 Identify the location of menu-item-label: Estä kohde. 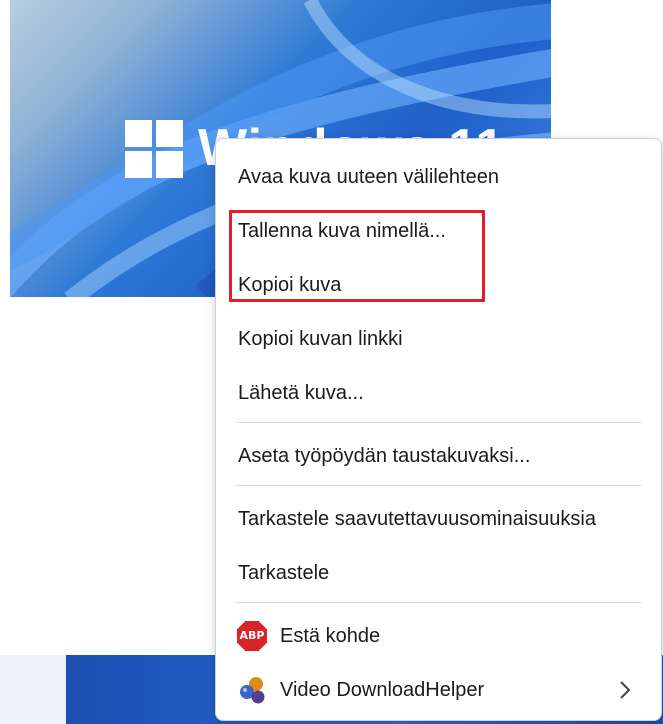
(330, 635).